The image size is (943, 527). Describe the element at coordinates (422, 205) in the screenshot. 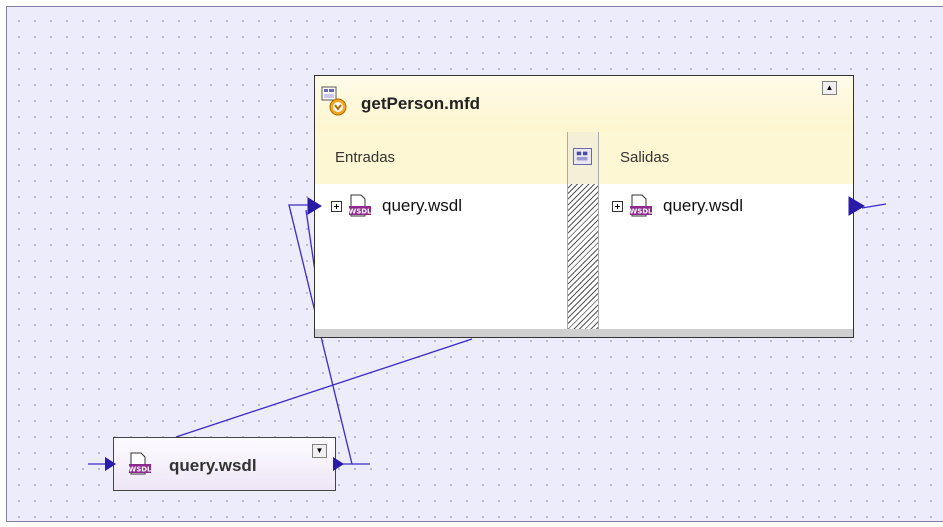

I see `input-item-label: query.wsdl` at that location.